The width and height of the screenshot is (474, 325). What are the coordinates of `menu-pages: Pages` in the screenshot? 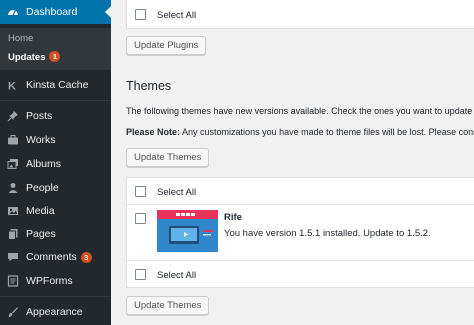 It's located at (55, 234).